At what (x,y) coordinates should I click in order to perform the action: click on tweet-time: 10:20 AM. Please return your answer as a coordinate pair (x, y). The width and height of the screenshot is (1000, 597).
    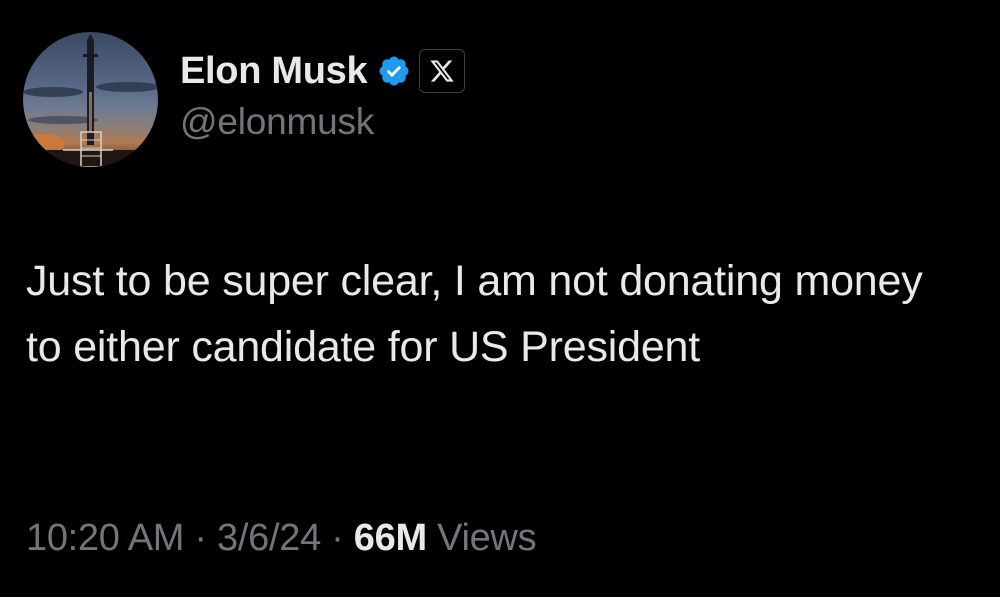
    Looking at the image, I should click on (105, 538).